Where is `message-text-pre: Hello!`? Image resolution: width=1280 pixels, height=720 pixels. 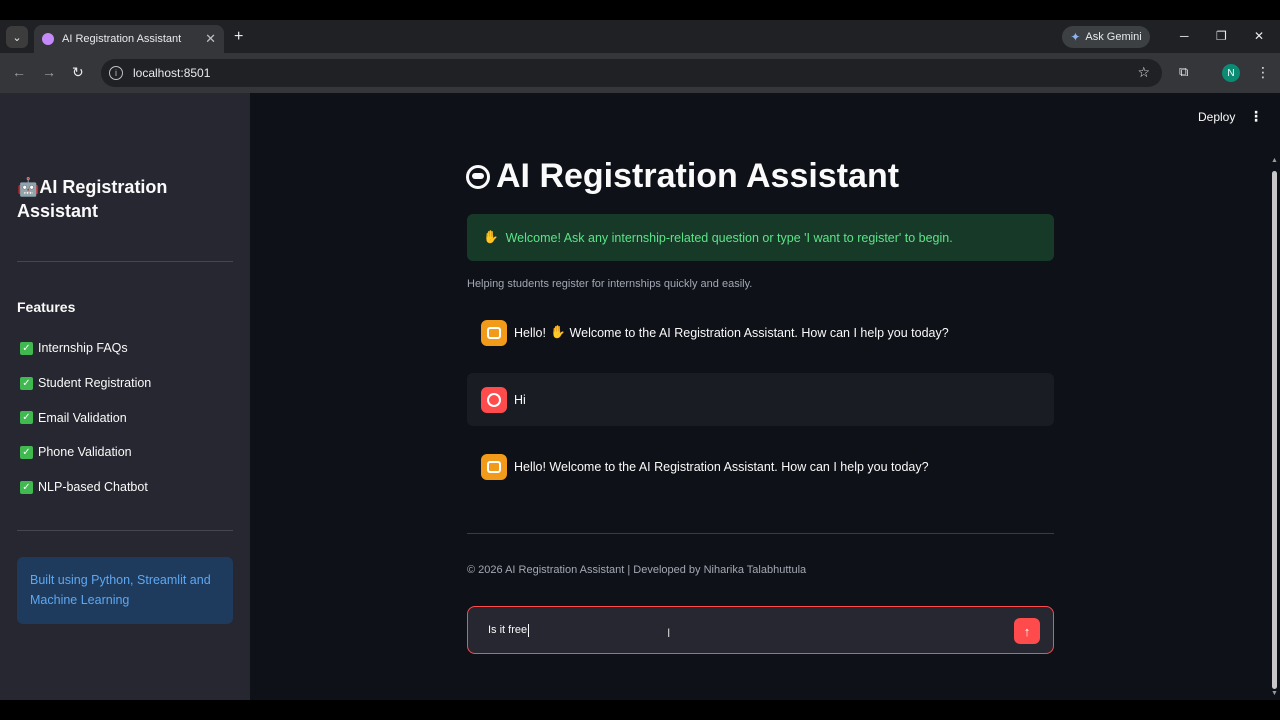
message-text-pre: Hello! is located at coordinates (530, 332).